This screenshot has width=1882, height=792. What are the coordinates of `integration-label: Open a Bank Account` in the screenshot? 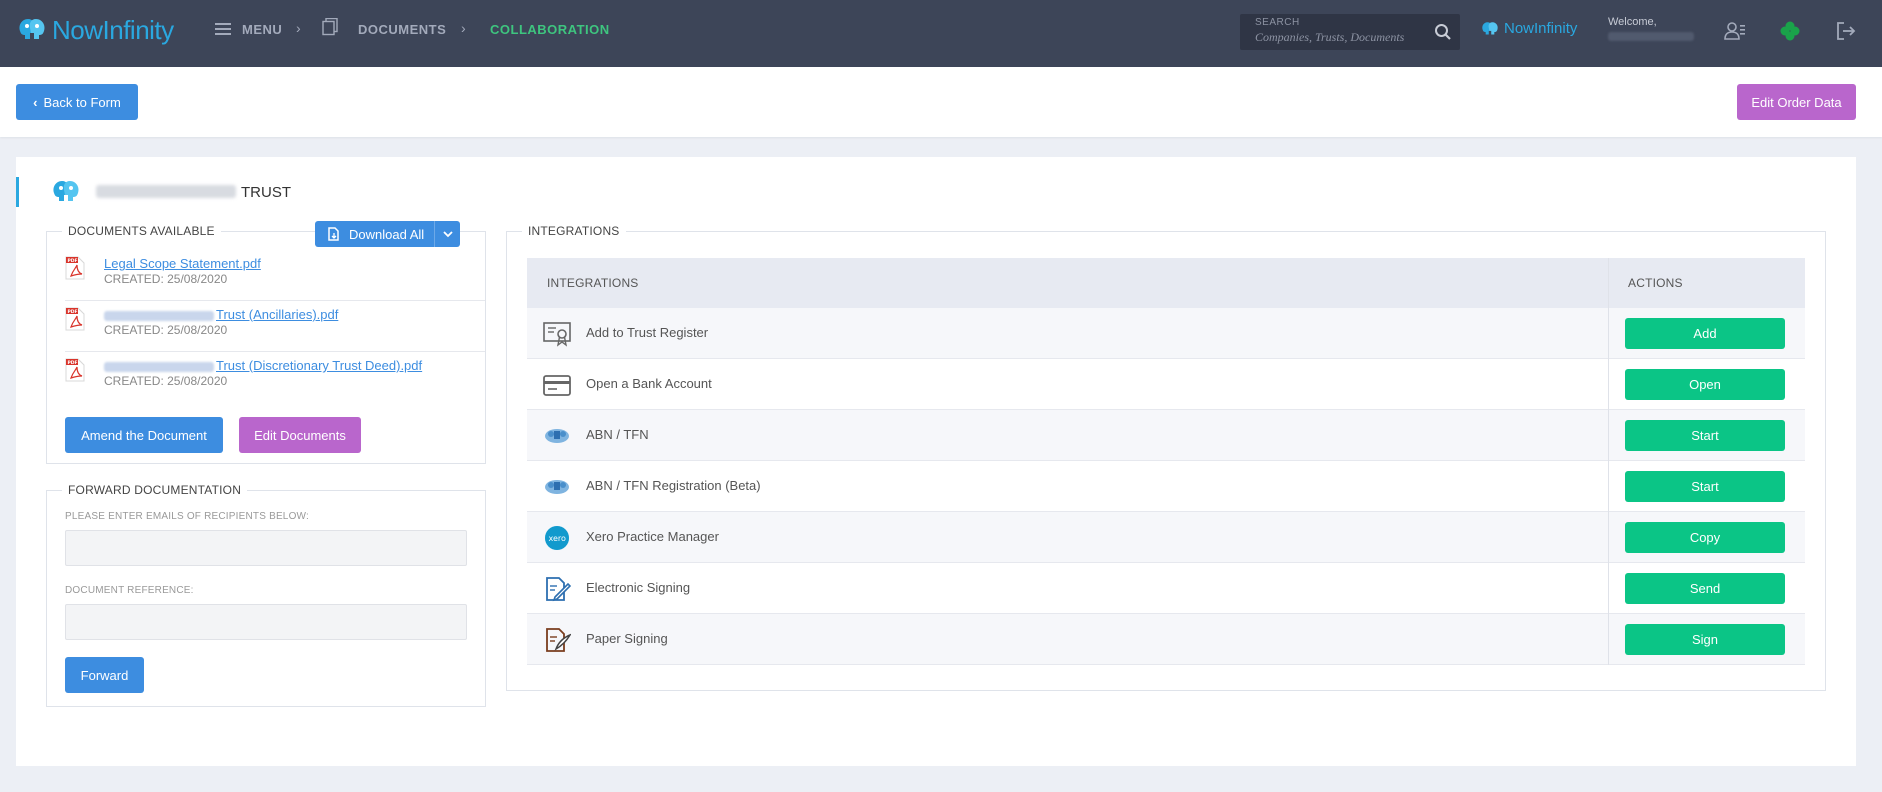 It's located at (649, 383).